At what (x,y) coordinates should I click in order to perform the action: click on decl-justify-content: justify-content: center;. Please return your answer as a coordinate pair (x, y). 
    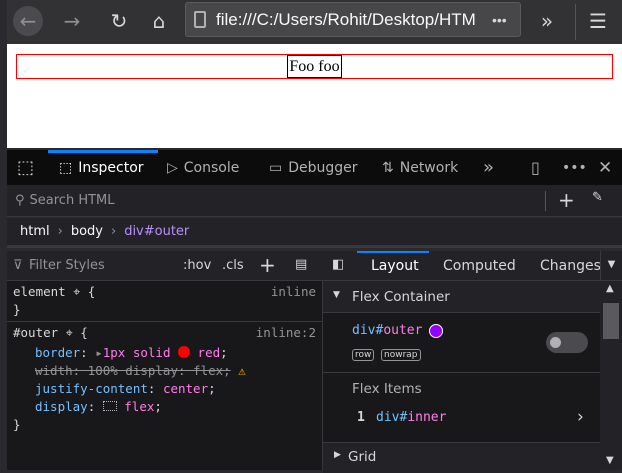
    Looking at the image, I should click on (125, 388).